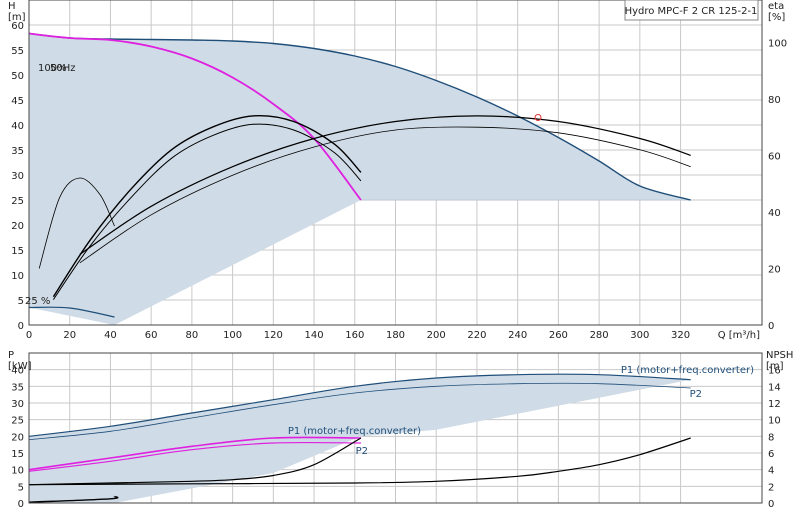 The width and height of the screenshot is (800, 524). What do you see at coordinates (151, 335) in the screenshot?
I see `x-tick-label: 60` at bounding box center [151, 335].